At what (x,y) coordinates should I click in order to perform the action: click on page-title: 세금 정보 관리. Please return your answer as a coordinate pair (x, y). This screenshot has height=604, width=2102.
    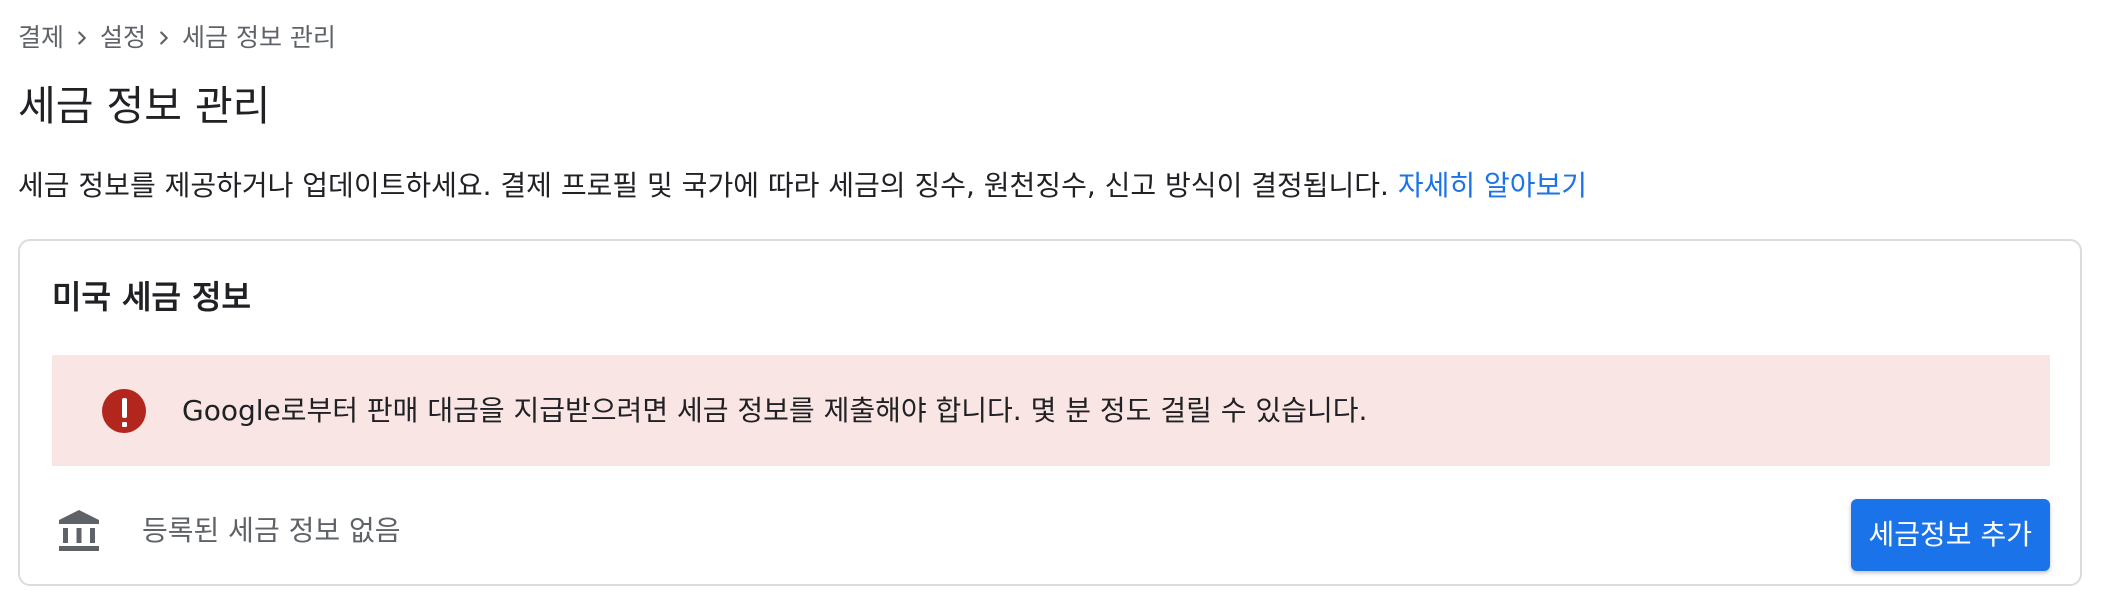
    Looking at the image, I should click on (144, 106).